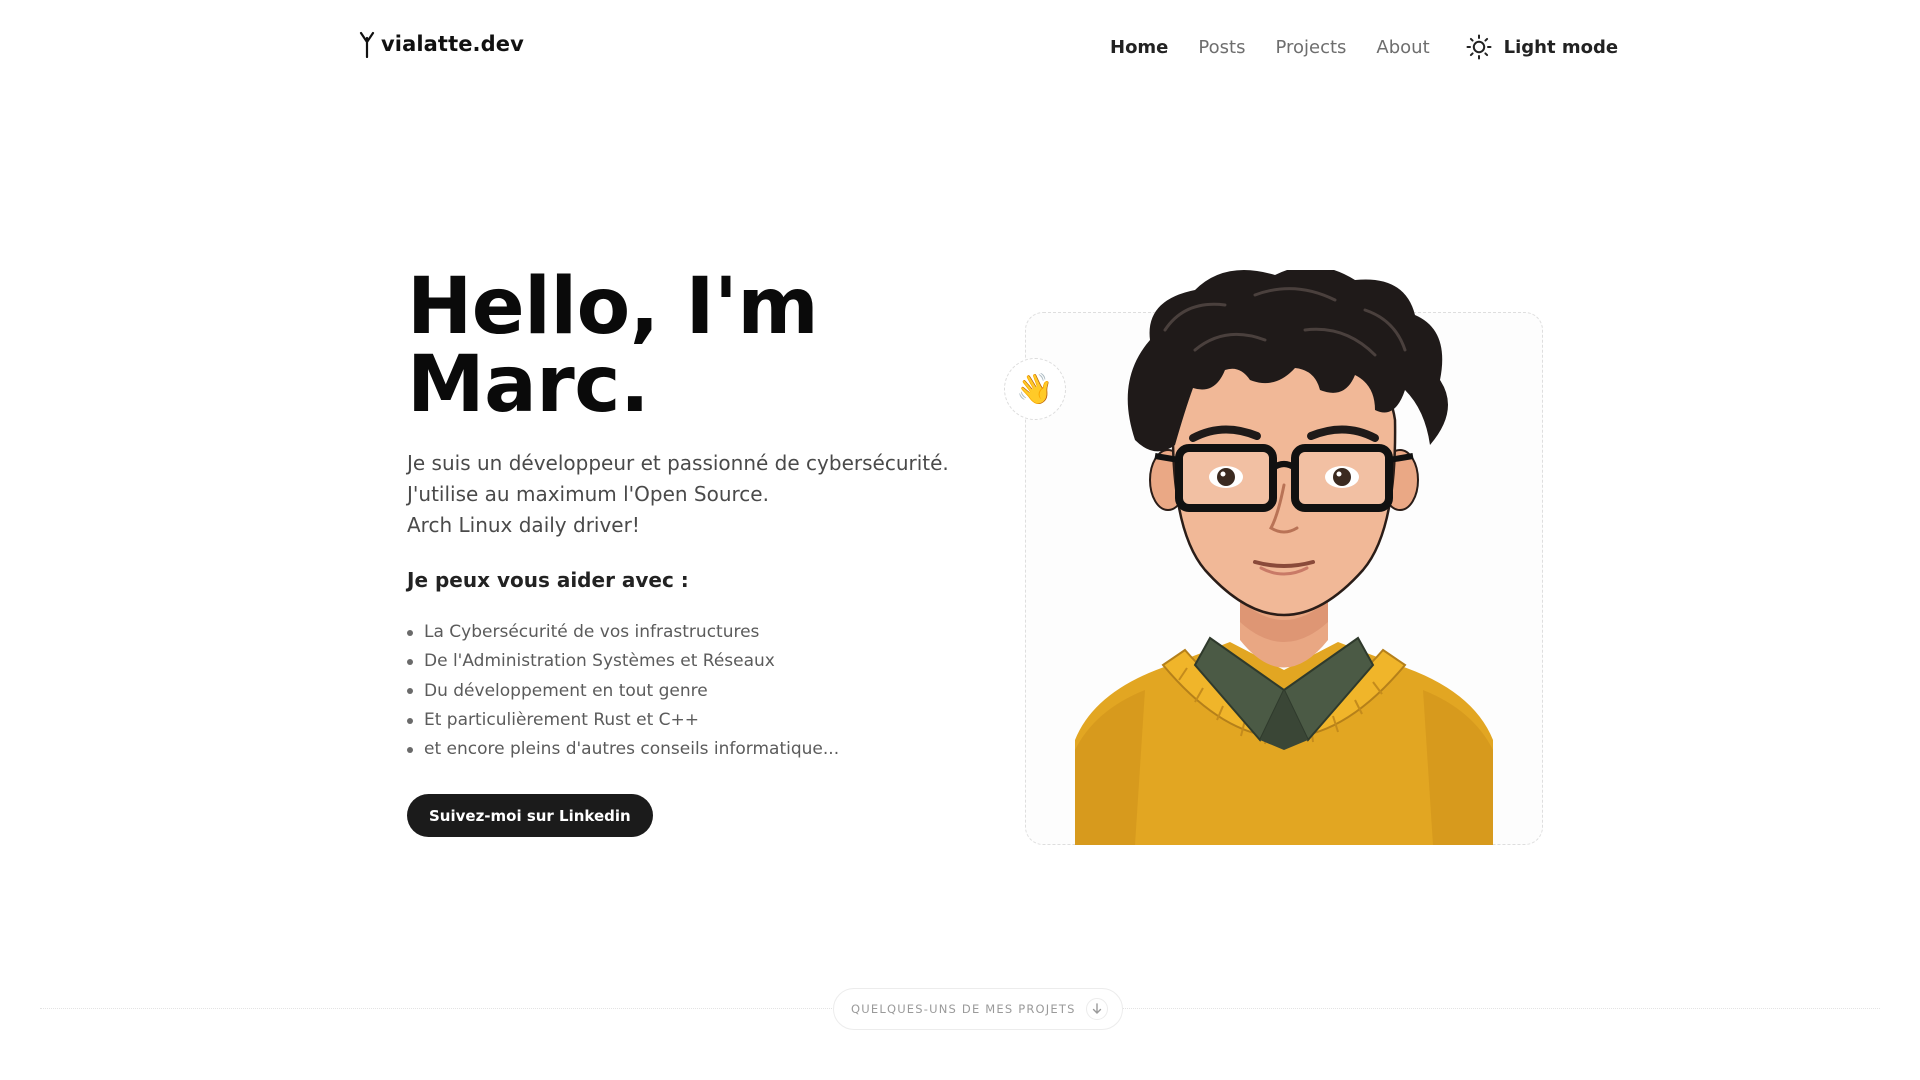  Describe the element at coordinates (1402, 47) in the screenshot. I see `nav-about: About` at that location.